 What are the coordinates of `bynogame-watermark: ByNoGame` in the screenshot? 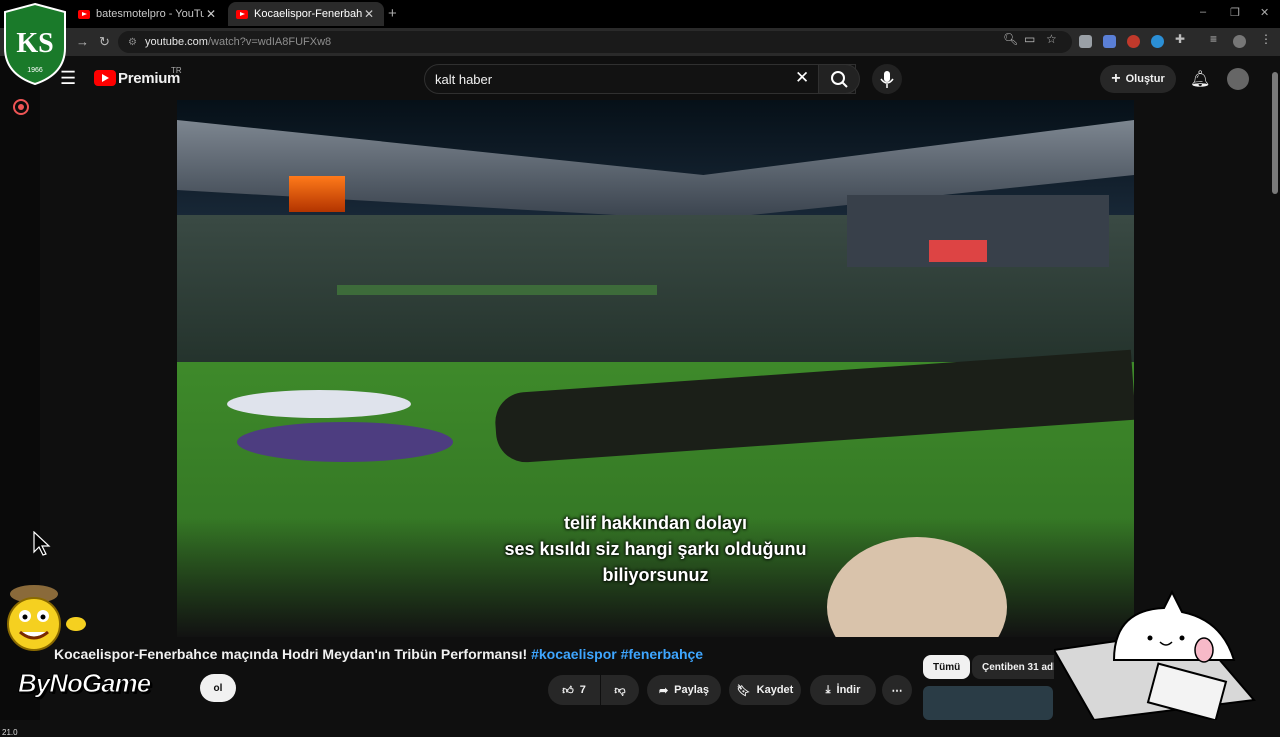 It's located at (84, 683).